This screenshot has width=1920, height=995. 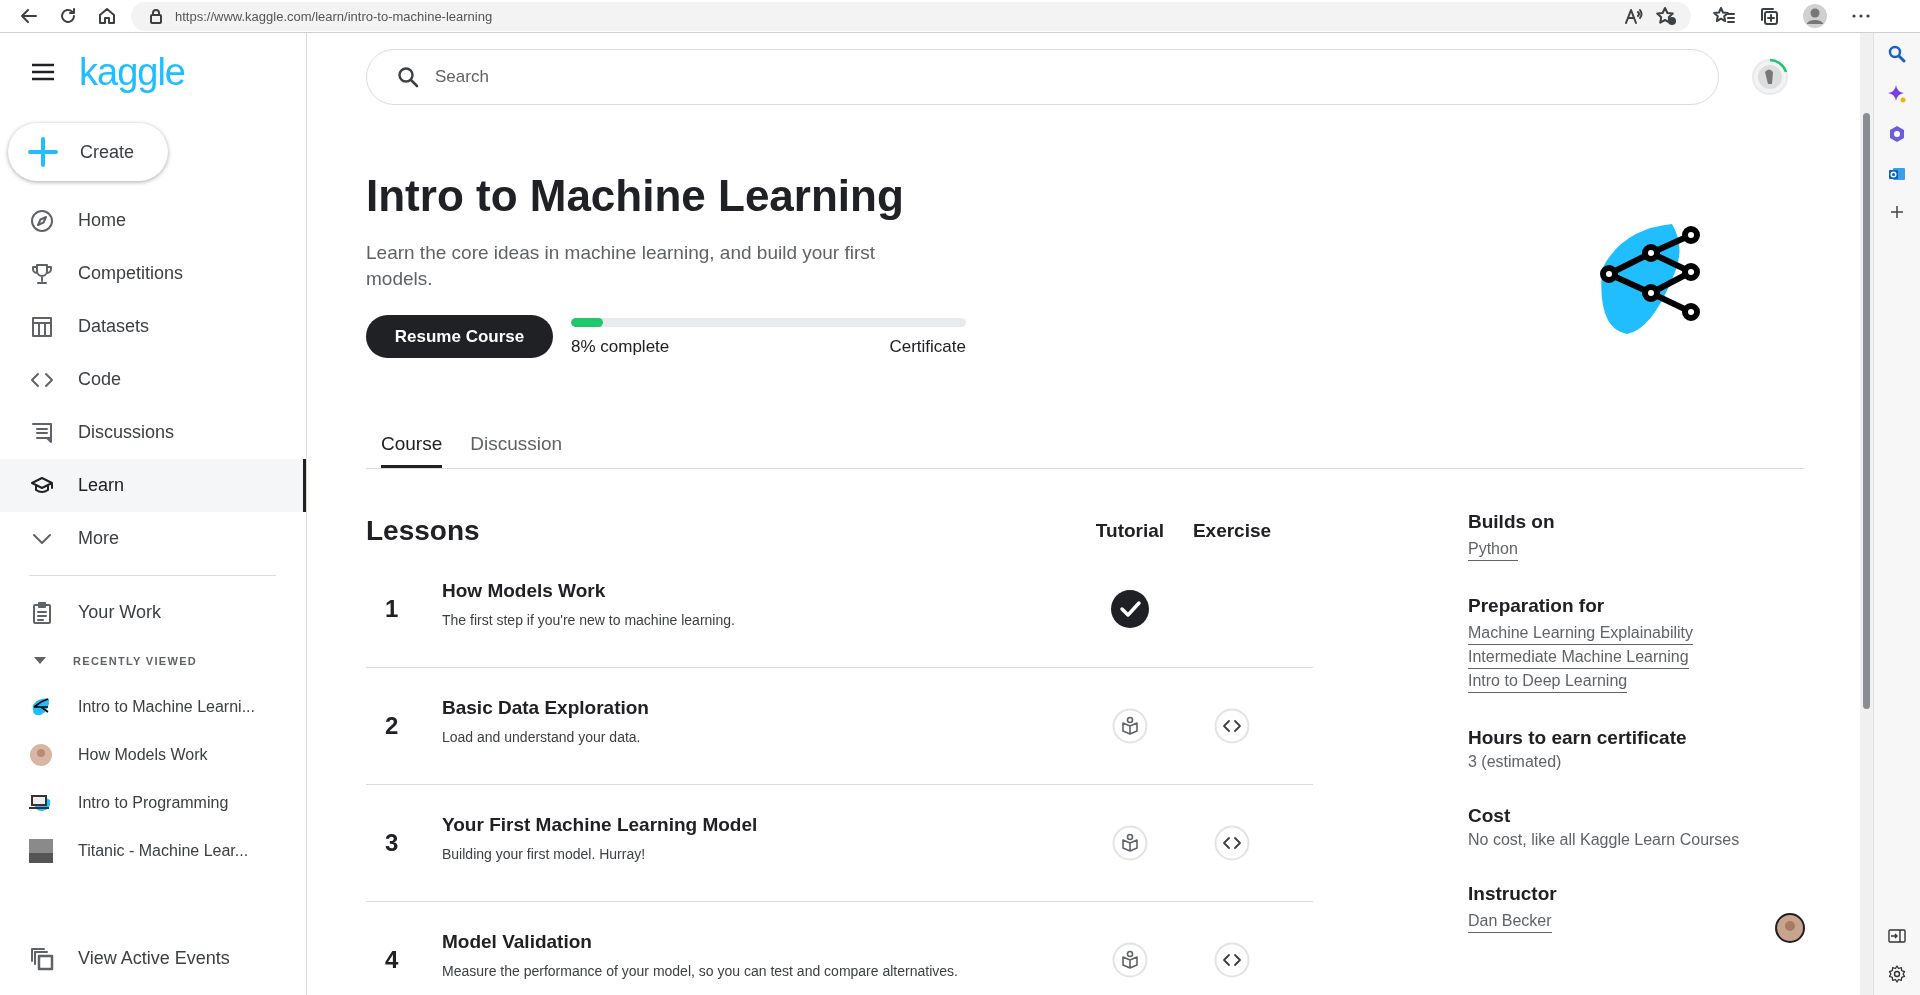 I want to click on column-header: Tutorial, so click(x=1130, y=531).